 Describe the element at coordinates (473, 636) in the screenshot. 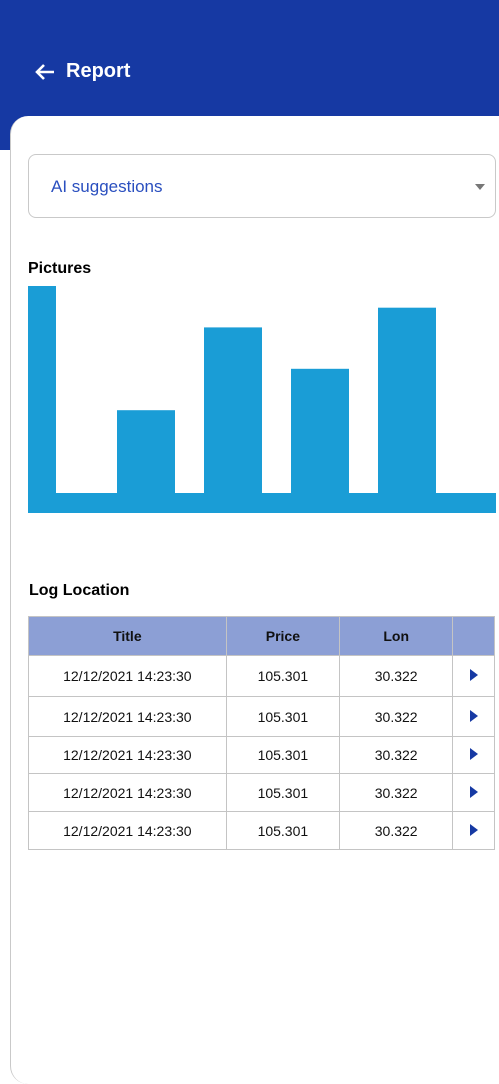

I see `column-header-action` at that location.